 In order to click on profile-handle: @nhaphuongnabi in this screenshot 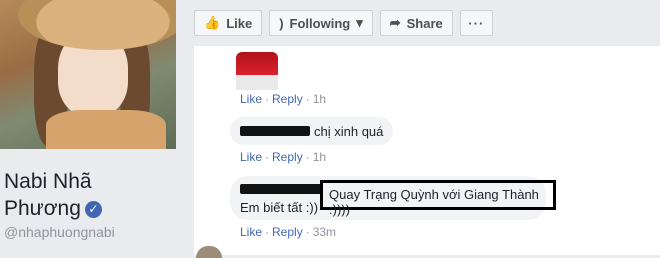, I will do `click(59, 232)`.